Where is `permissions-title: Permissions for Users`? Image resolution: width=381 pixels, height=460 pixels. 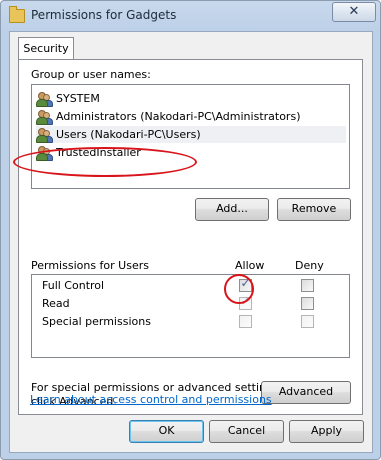 permissions-title: Permissions for Users is located at coordinates (90, 265).